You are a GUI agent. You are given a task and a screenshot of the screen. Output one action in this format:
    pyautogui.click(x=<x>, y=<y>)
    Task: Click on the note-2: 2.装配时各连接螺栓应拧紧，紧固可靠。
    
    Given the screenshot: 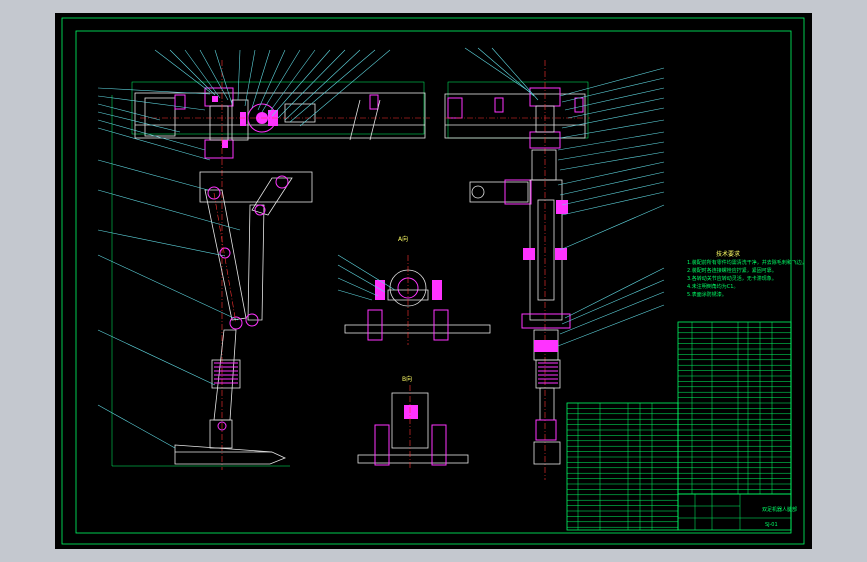 What is the action you would take?
    pyautogui.click(x=732, y=270)
    